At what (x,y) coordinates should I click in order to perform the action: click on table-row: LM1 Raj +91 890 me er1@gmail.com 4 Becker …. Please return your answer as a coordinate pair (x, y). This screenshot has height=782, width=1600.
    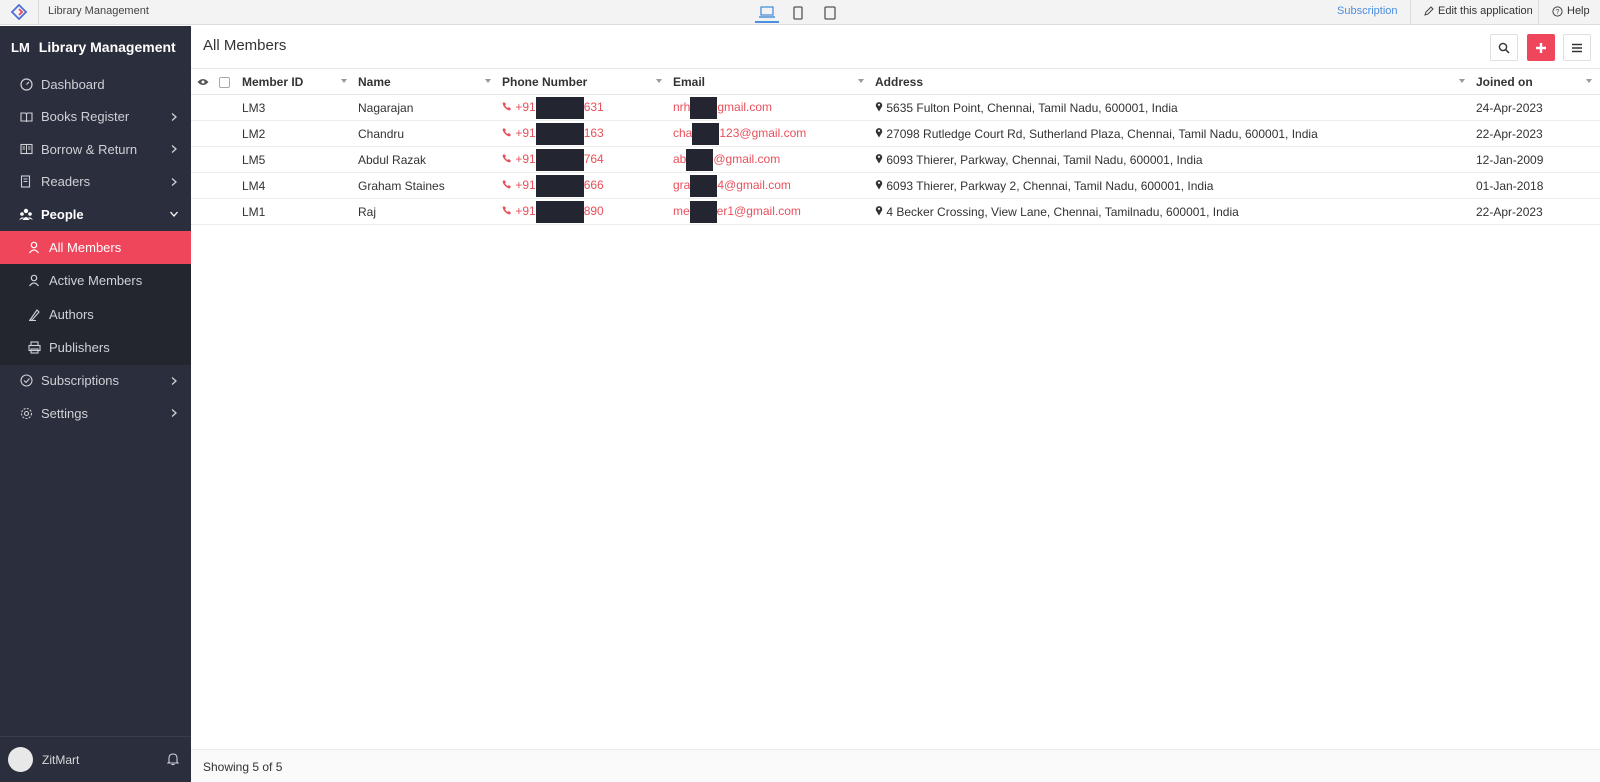
    Looking at the image, I should click on (895, 211).